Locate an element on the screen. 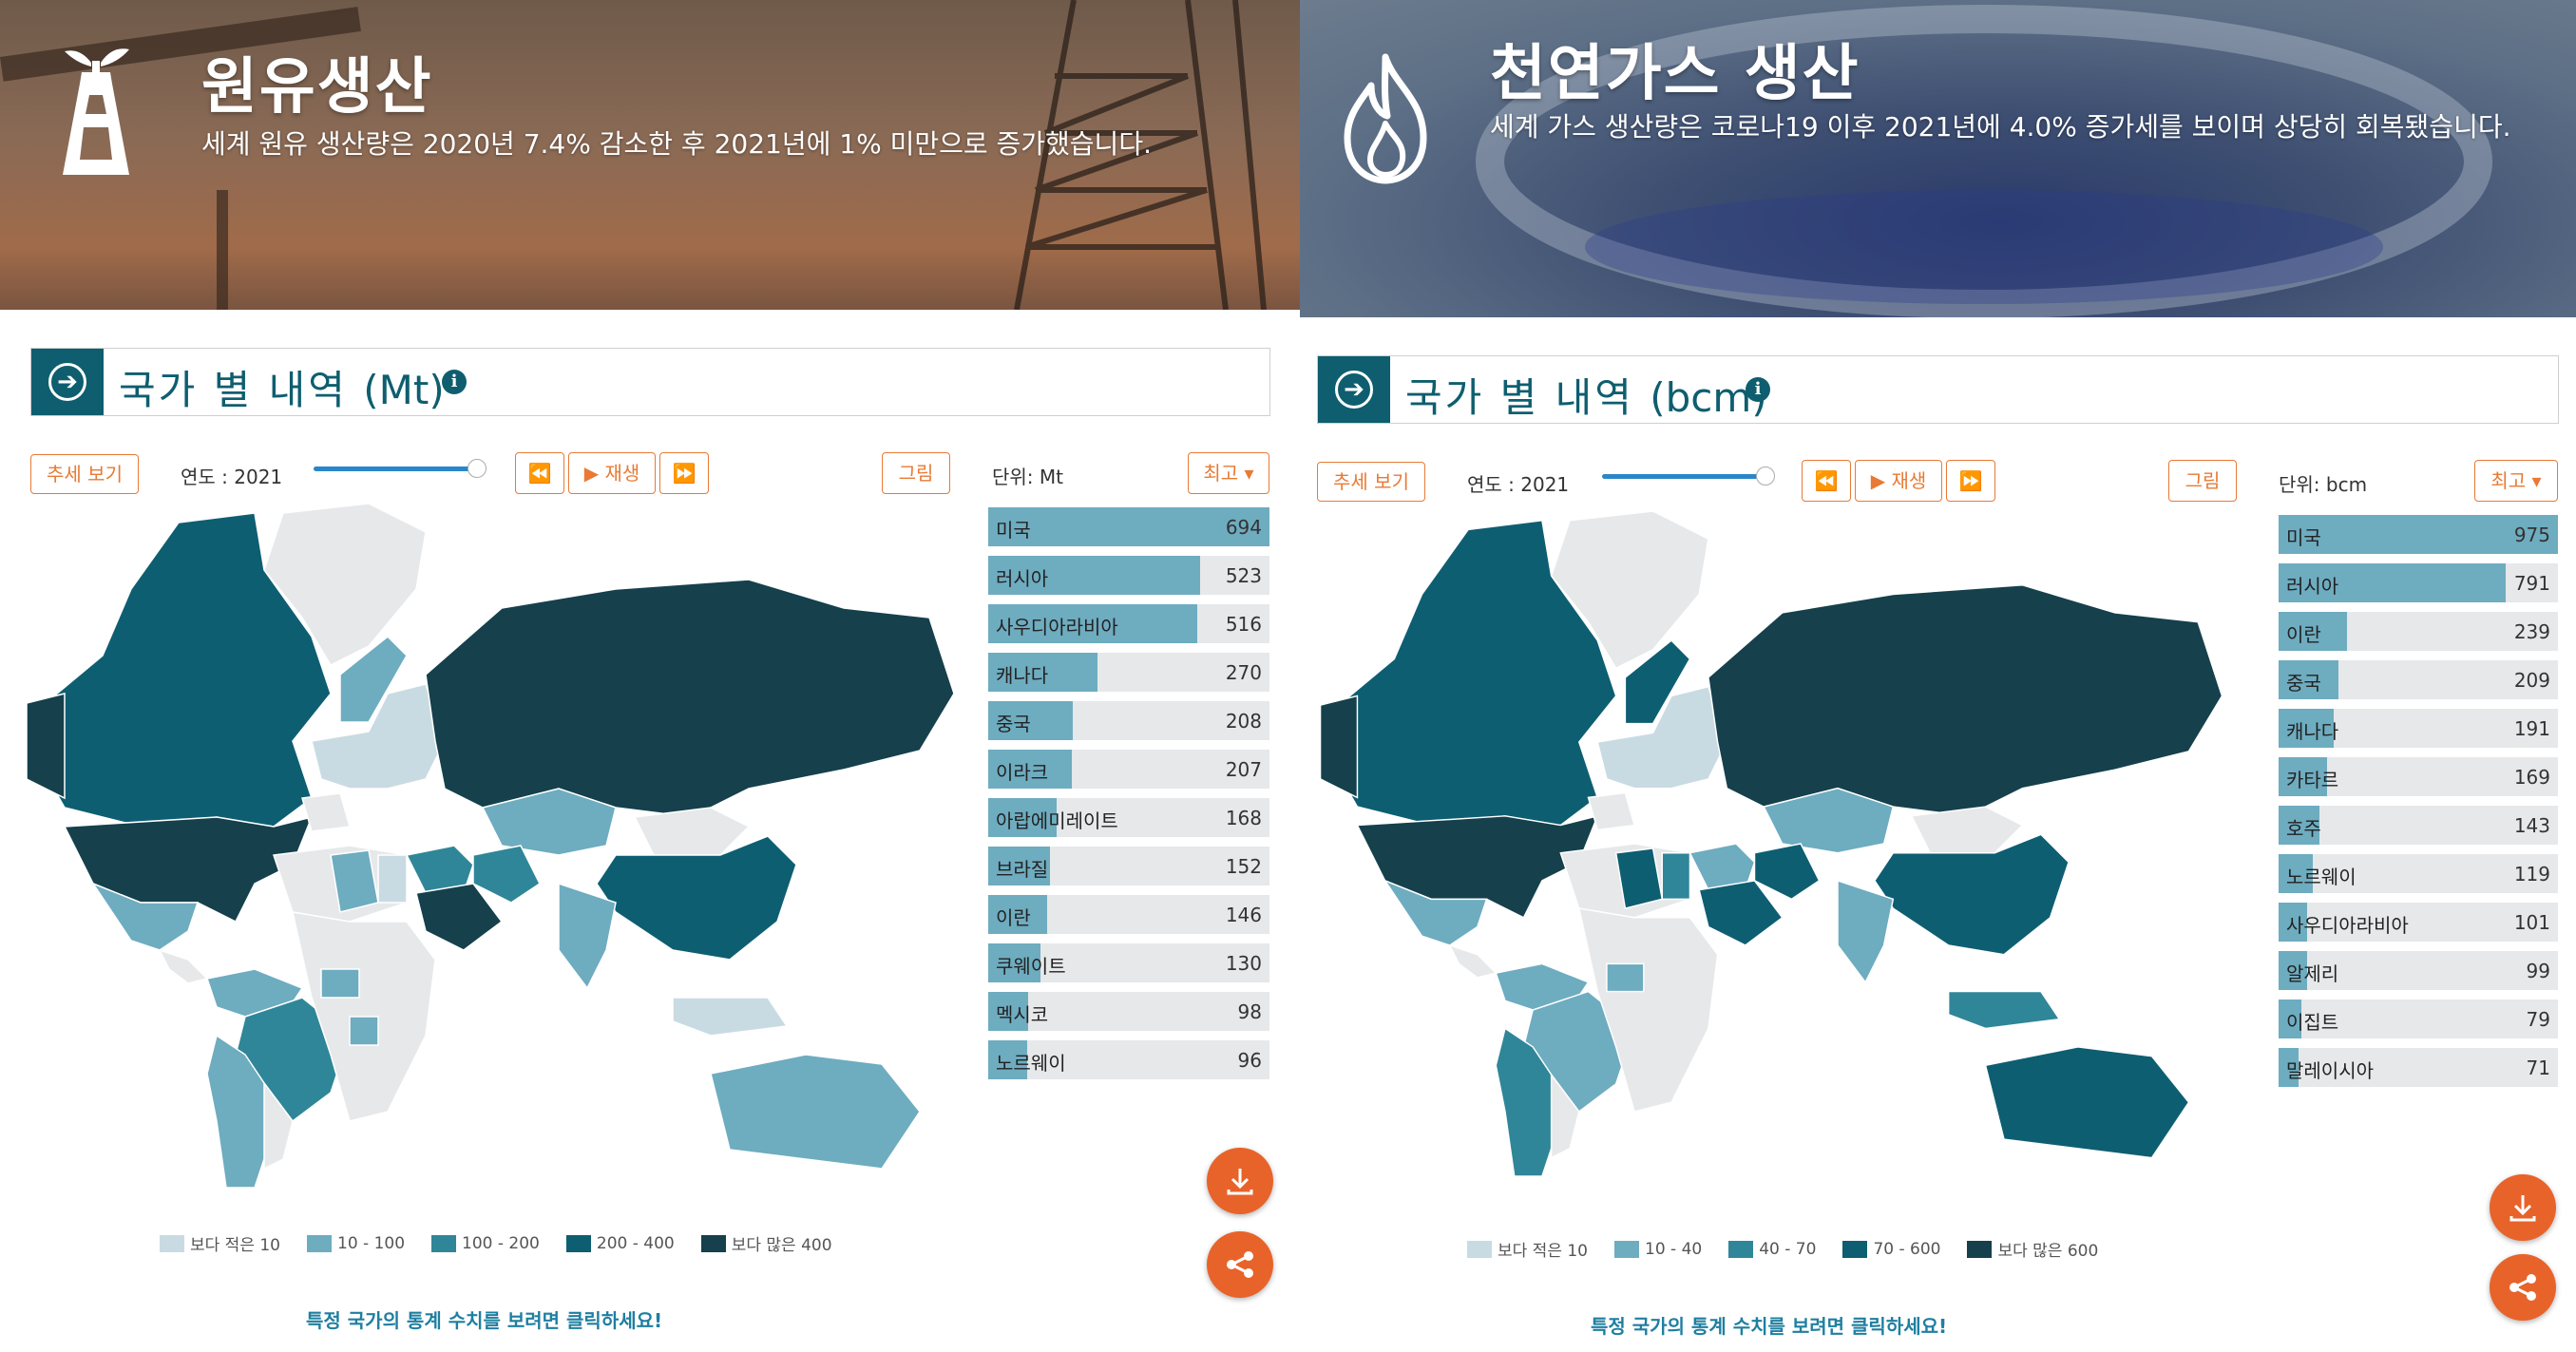  ranking-row: 알제리 99 is located at coordinates (2418, 971).